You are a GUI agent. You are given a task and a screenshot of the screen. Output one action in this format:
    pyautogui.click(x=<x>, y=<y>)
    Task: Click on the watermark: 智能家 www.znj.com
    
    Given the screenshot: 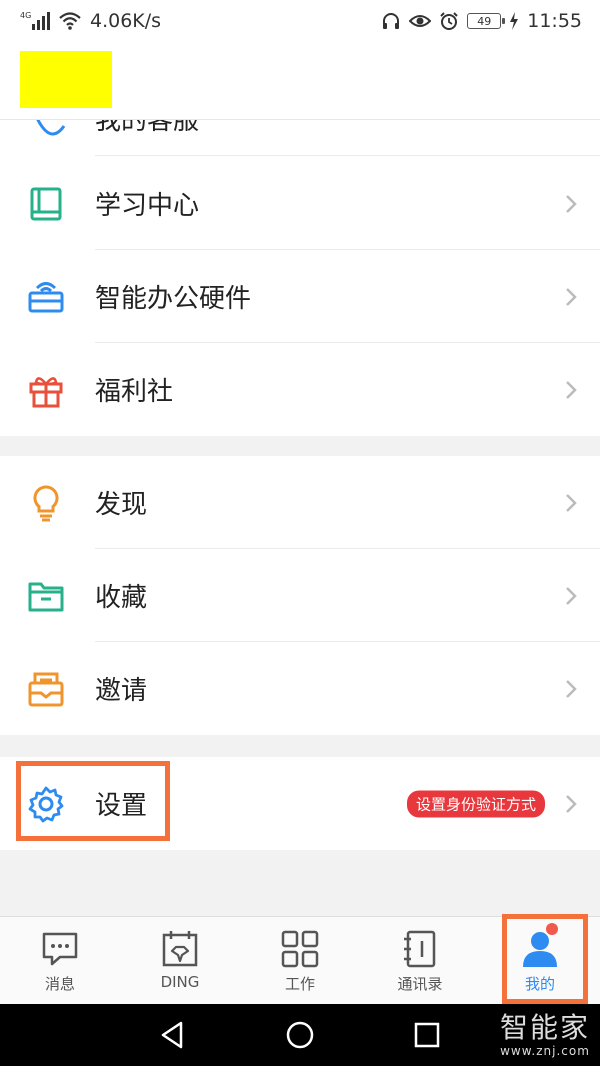 What is the action you would take?
    pyautogui.click(x=545, y=1032)
    